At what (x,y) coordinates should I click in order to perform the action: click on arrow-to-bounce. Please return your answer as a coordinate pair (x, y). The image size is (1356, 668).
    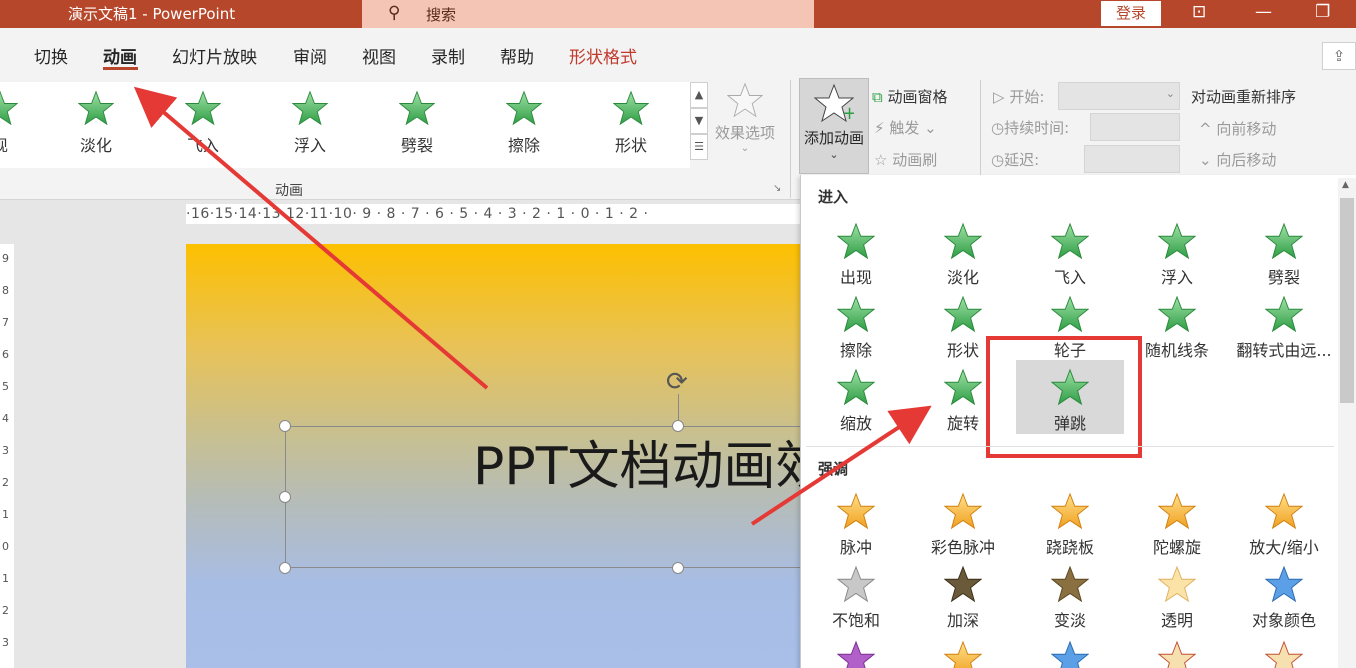
    Looking at the image, I should click on (841, 465).